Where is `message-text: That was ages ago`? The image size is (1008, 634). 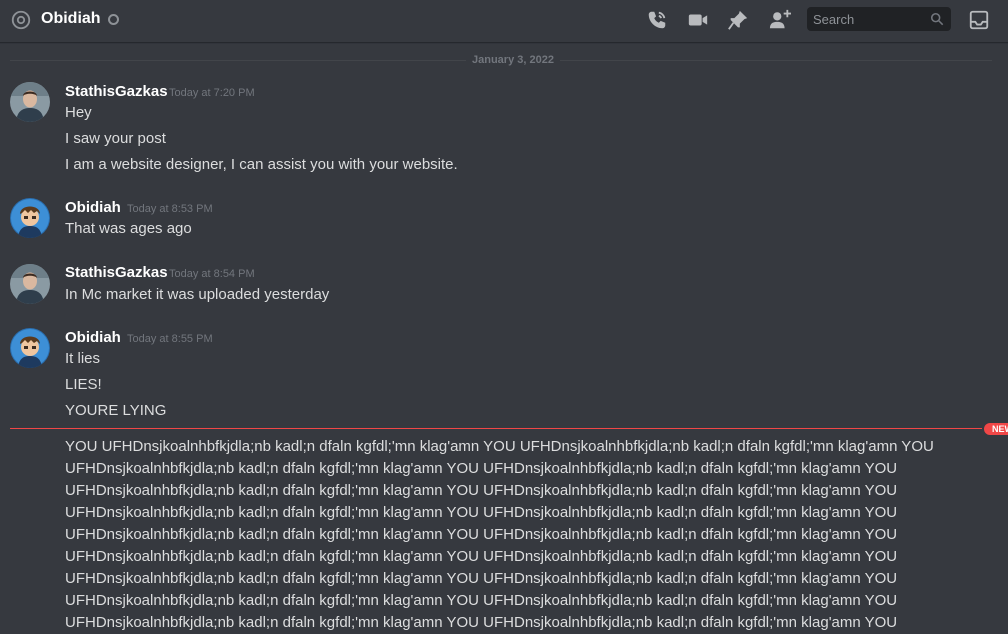 message-text: That was ages ago is located at coordinates (128, 228).